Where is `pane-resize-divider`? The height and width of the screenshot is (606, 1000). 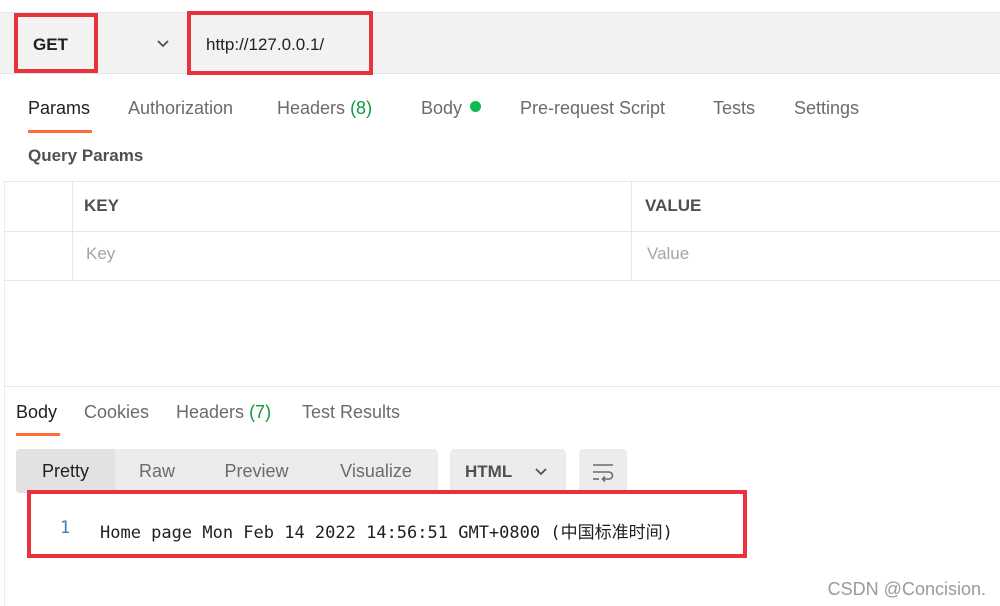 pane-resize-divider is located at coordinates (502, 386).